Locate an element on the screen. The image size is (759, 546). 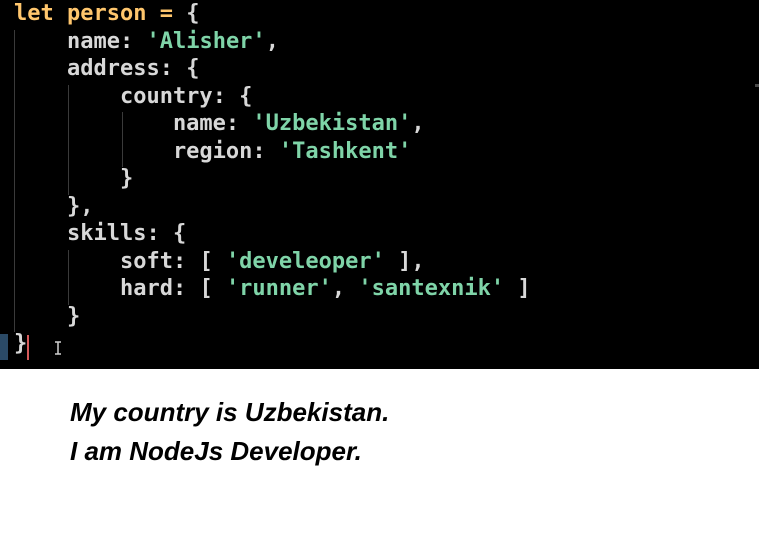
current-line-marker is located at coordinates (4, 347).